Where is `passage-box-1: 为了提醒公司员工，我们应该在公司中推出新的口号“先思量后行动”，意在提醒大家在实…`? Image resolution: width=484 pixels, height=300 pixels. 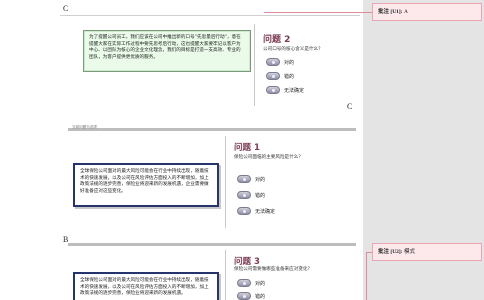
passage-box-1: 为了提醒公司员工，我们应该在公司中推出新的口号“先思量后行动”，意在提醒大家在实… is located at coordinates (167, 51).